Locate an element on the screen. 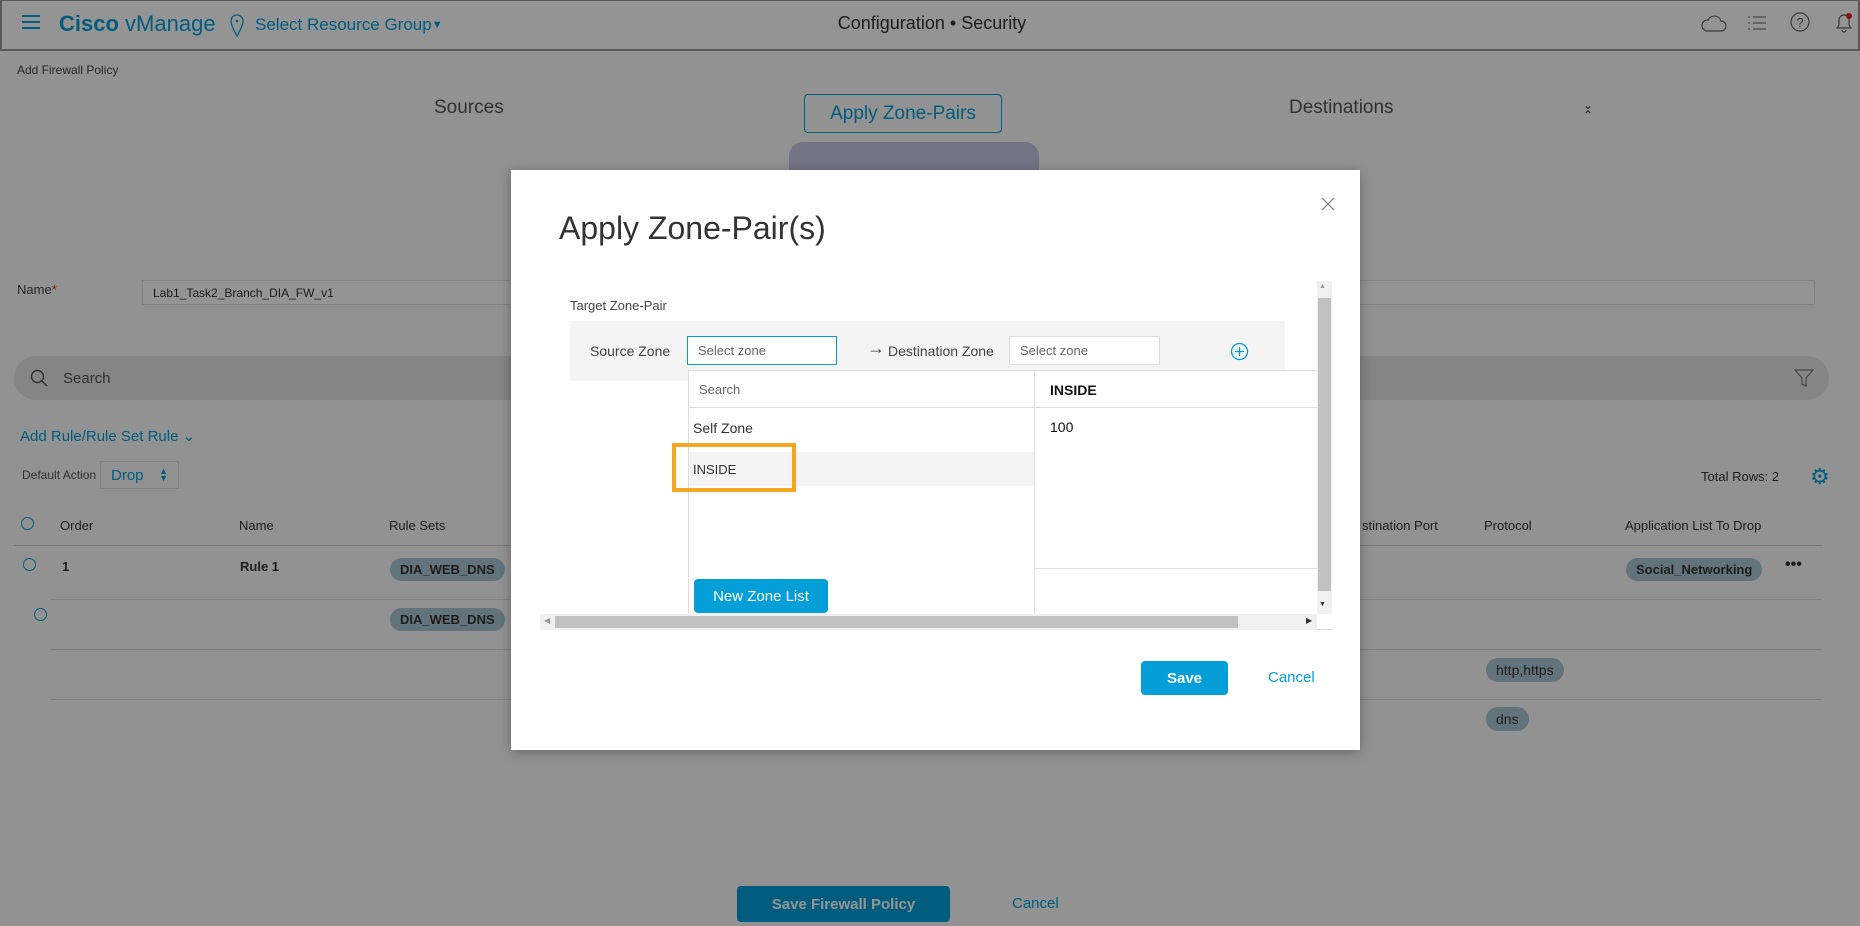 This screenshot has height=926, width=1860. horizontal-scroll-thumb is located at coordinates (896, 622).